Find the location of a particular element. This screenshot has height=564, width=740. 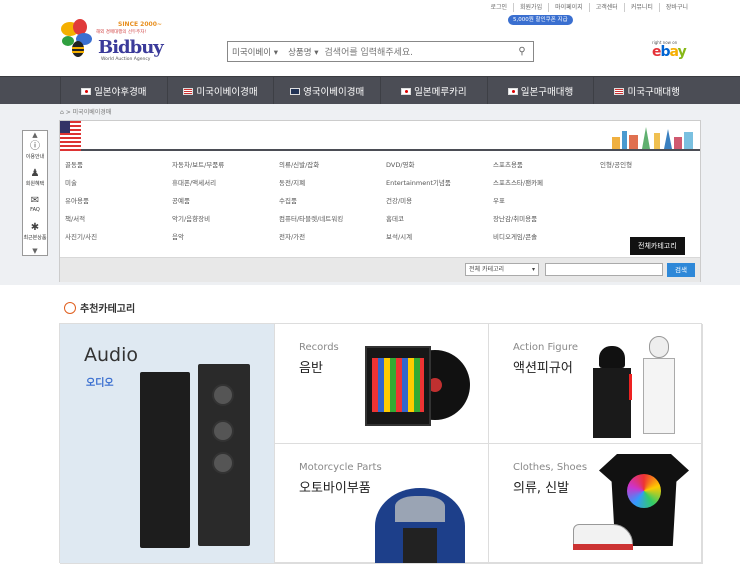

support-link: 고객센터 is located at coordinates (606, 7).